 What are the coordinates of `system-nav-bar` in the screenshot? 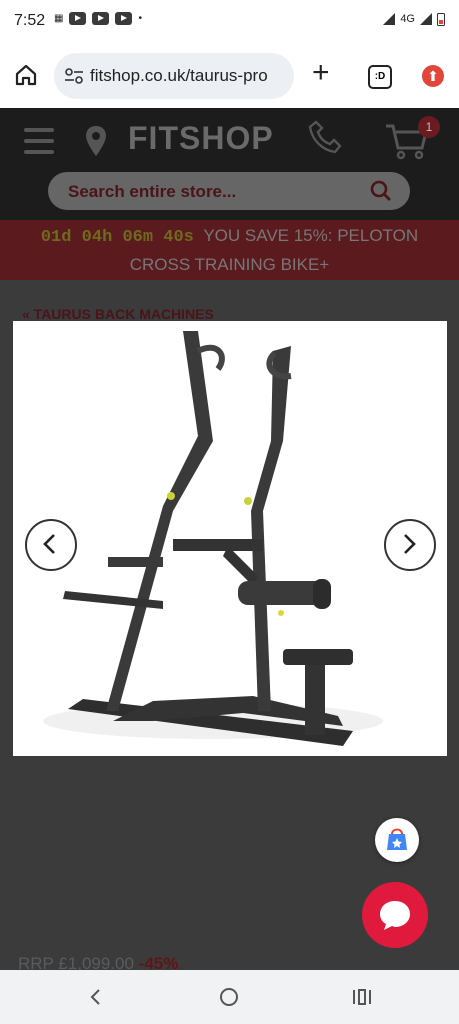 It's located at (229, 997).